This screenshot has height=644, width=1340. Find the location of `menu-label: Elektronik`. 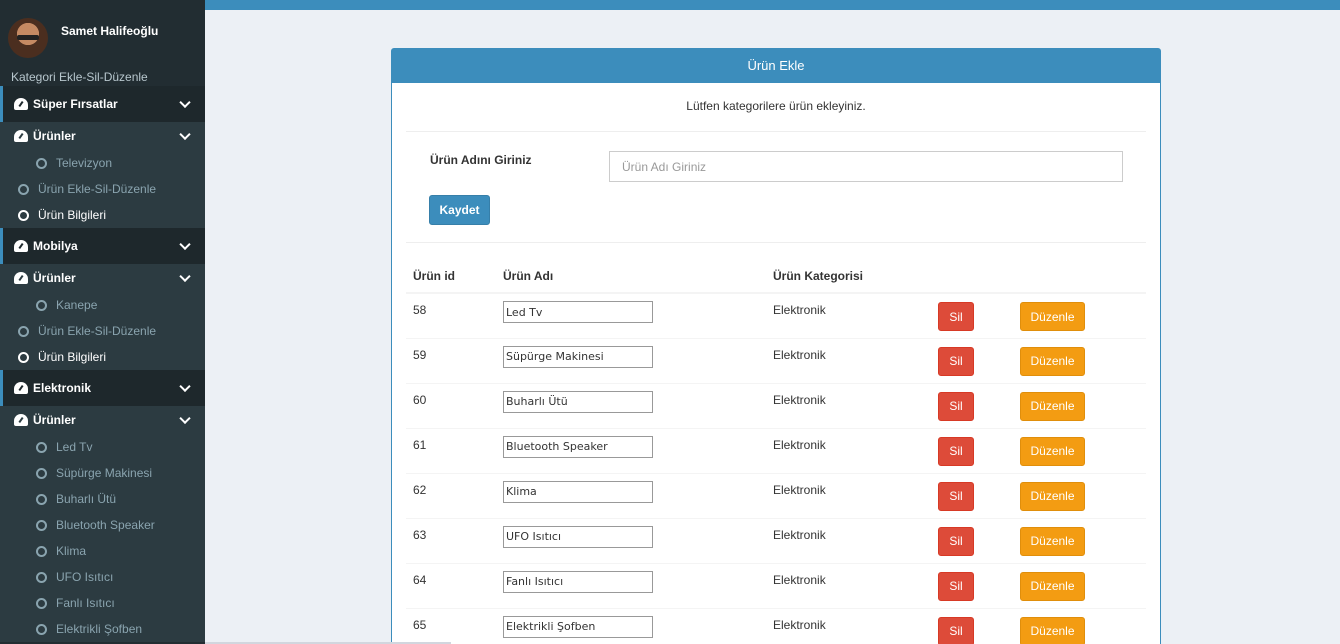

menu-label: Elektronik is located at coordinates (62, 388).